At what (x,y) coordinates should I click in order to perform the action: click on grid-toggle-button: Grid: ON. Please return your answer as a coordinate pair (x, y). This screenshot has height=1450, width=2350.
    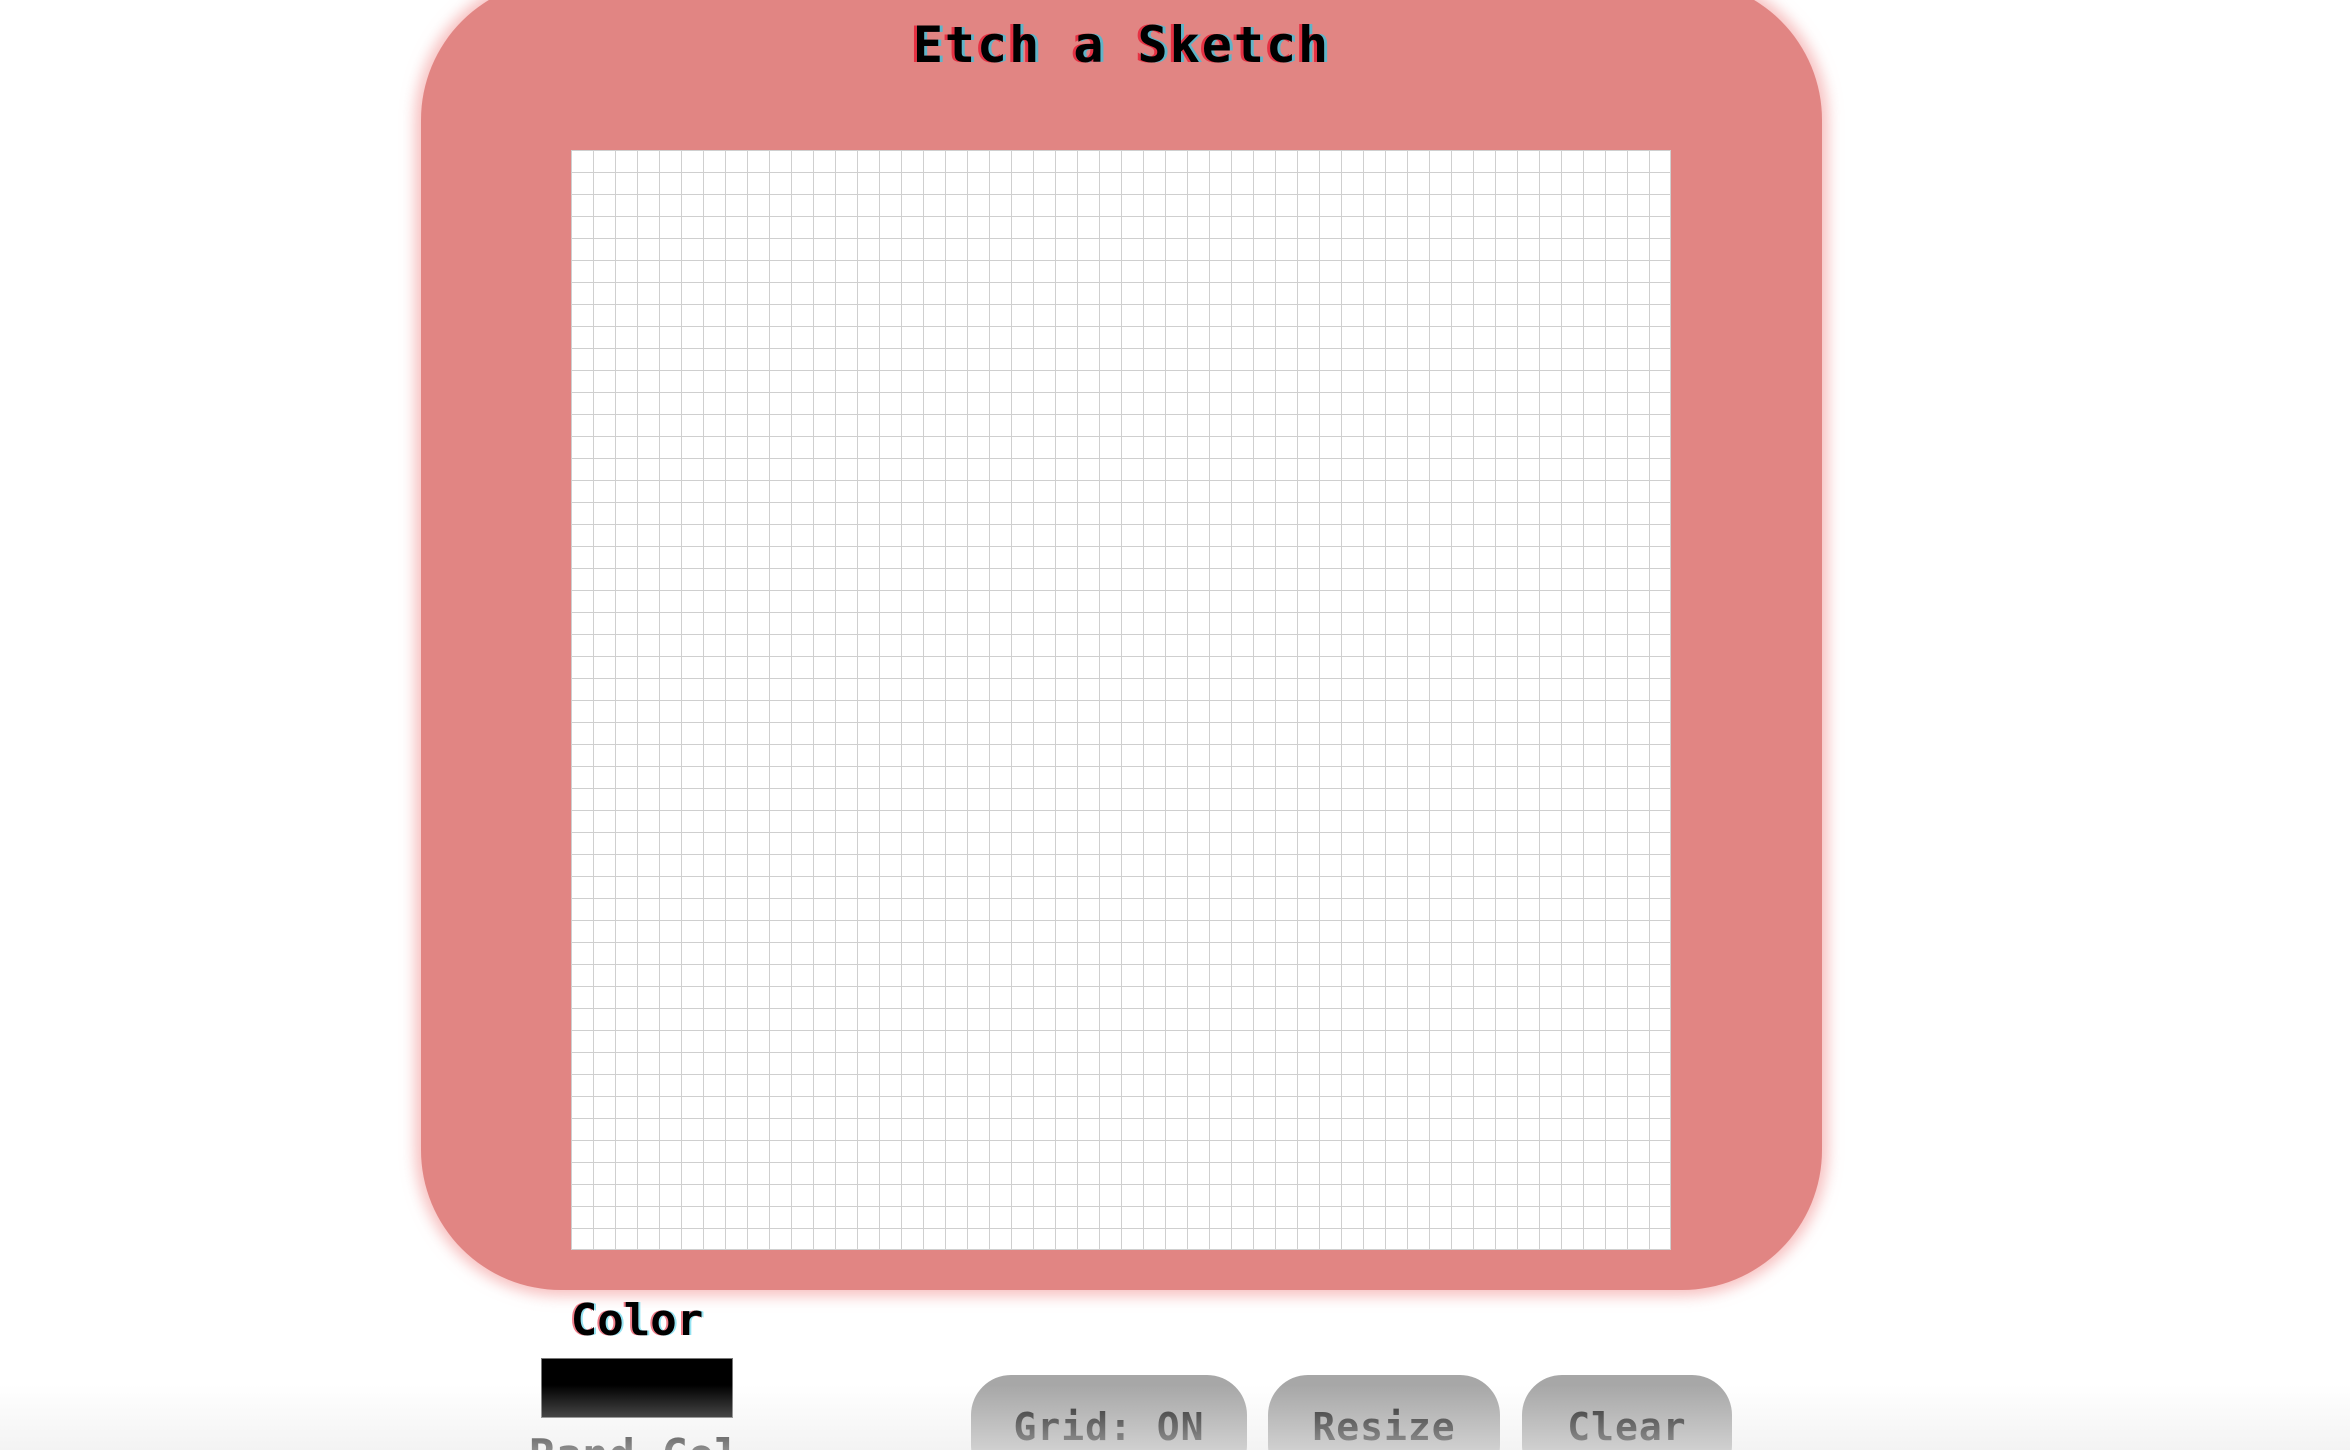
    Looking at the image, I should click on (1109, 1412).